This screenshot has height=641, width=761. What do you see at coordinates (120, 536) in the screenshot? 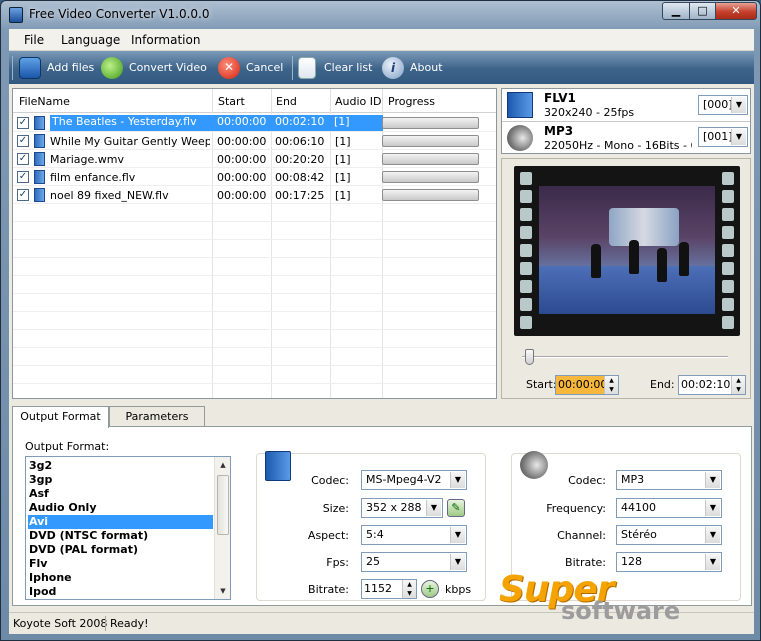
I see `list-item: DVD (NTSC format)` at bounding box center [120, 536].